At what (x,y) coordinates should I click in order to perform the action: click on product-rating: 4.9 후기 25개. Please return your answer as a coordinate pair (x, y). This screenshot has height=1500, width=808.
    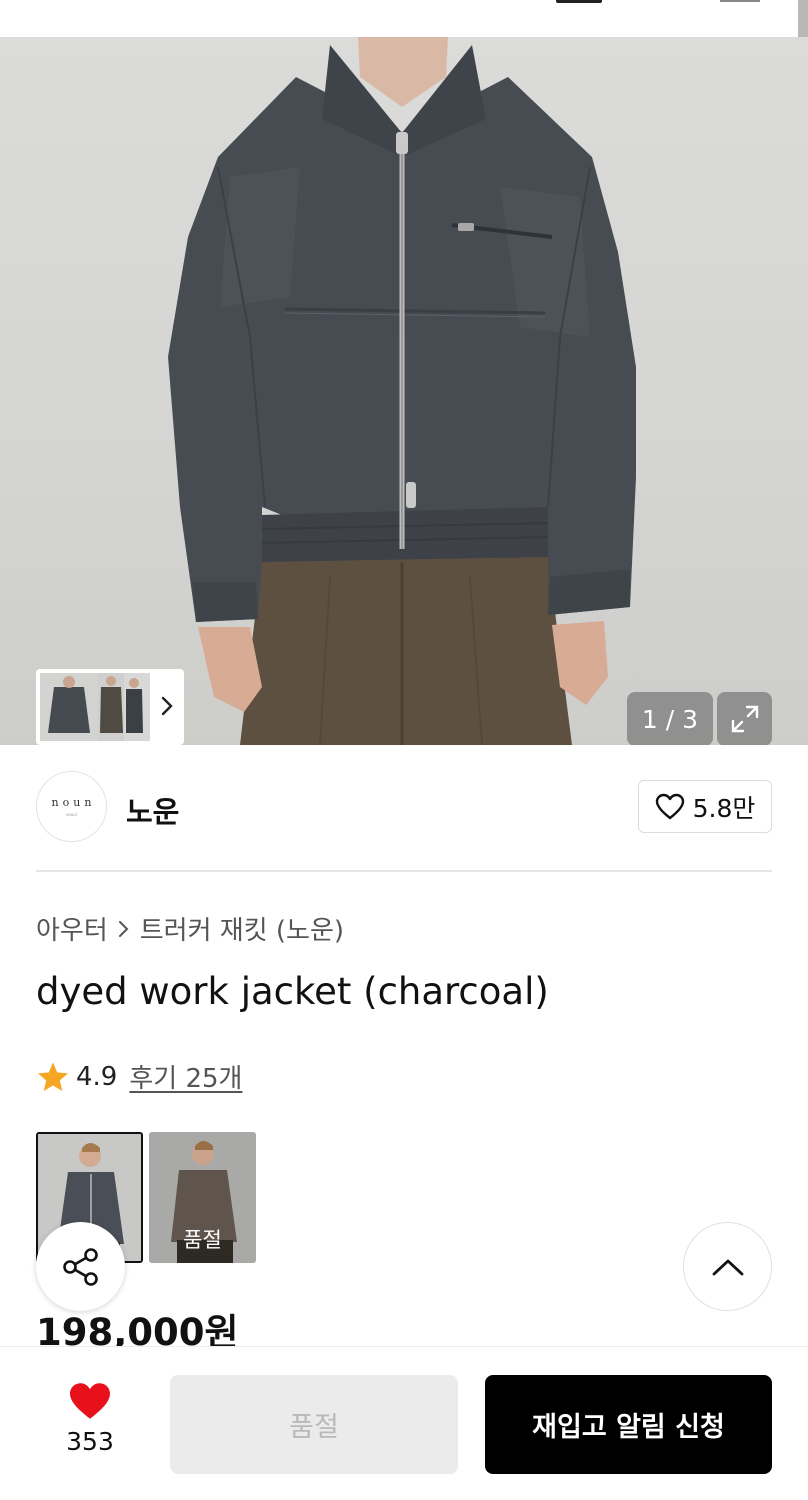
    Looking at the image, I should click on (139, 1076).